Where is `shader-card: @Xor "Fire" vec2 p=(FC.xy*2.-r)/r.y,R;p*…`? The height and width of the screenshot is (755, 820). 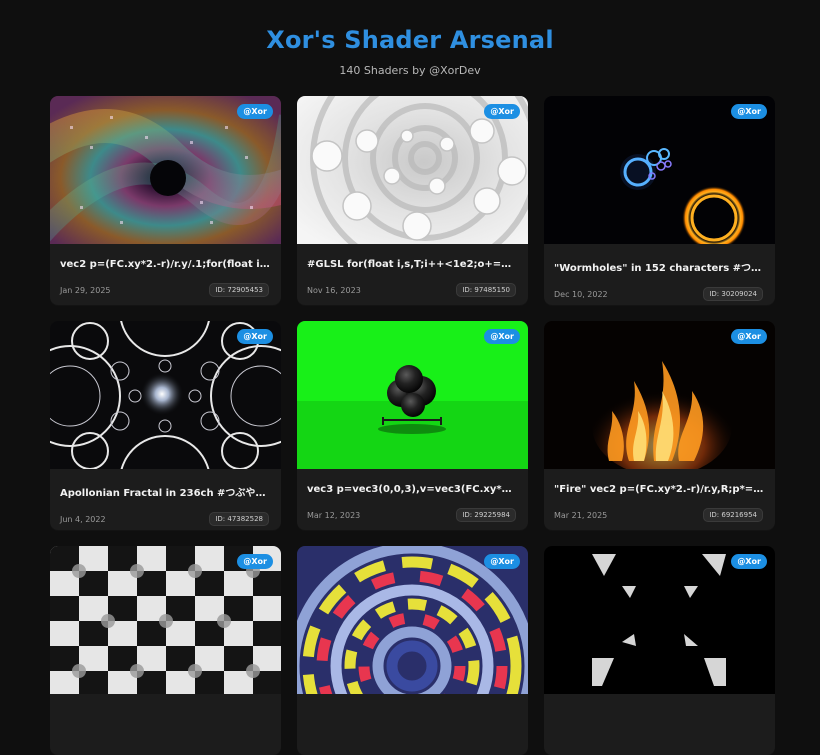 shader-card: @Xor "Fire" vec2 p=(FC.xy*2.-r)/r.y,R;p*… is located at coordinates (659, 425).